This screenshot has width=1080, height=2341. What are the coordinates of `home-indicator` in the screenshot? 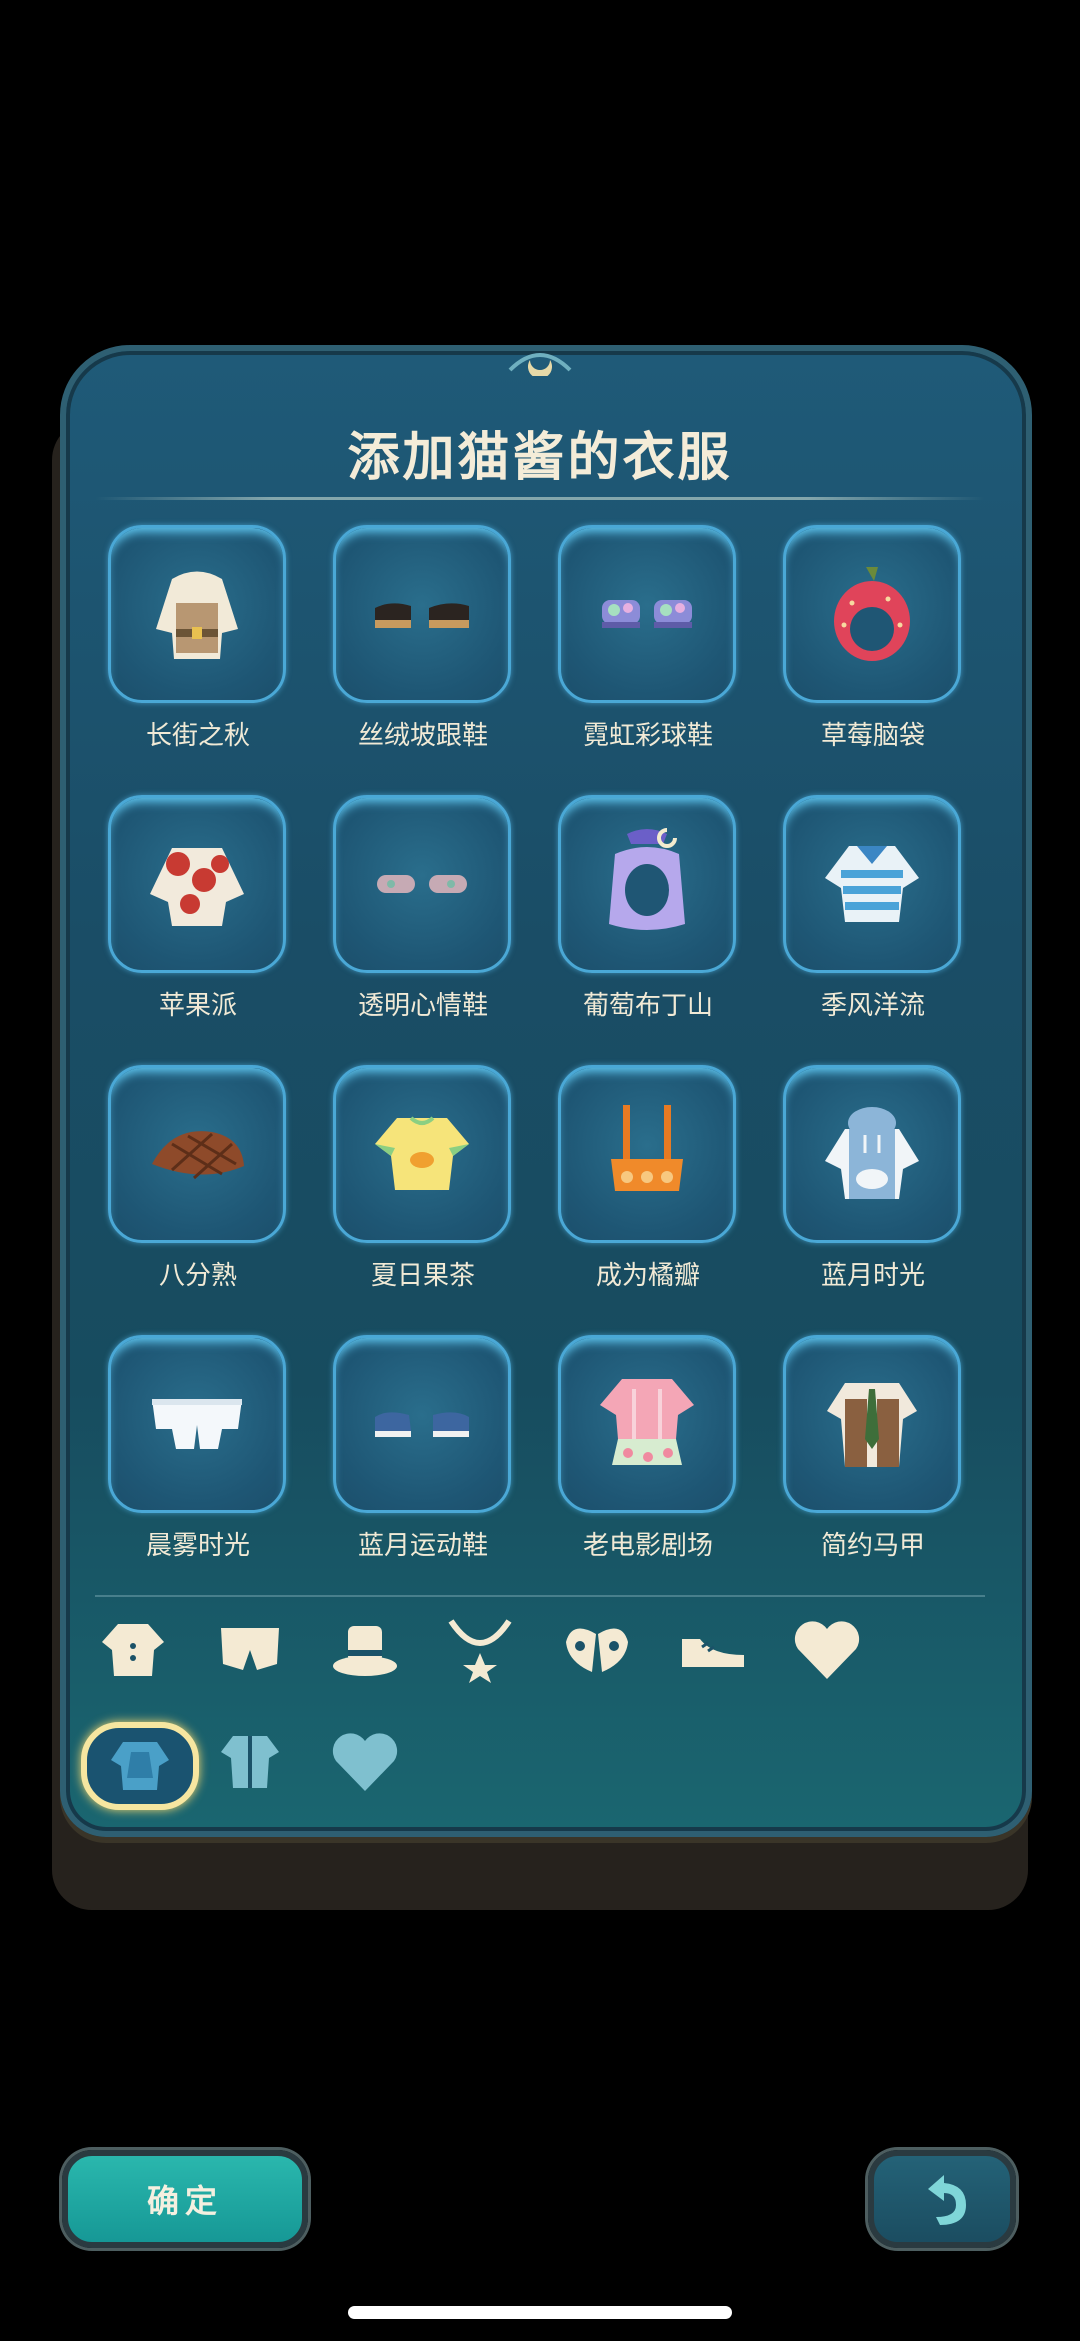 It's located at (540, 2312).